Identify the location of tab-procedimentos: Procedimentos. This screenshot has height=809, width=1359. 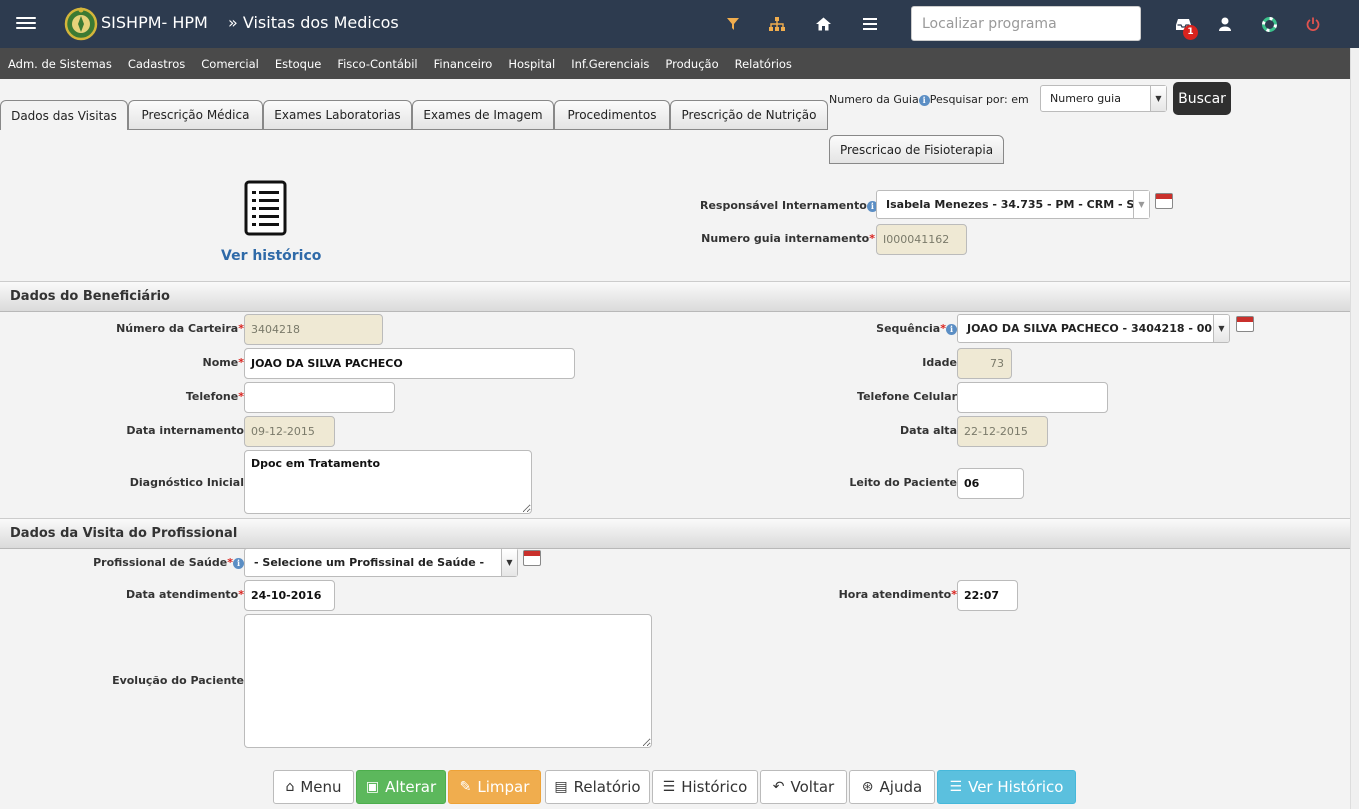
(612, 114).